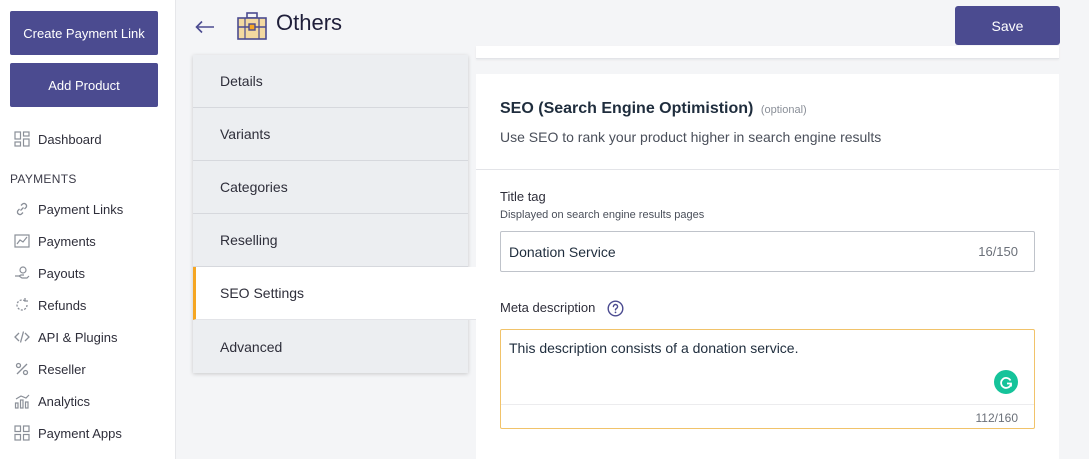 This screenshot has height=459, width=1089. I want to click on sidebar-item-label: Payments, so click(67, 241).